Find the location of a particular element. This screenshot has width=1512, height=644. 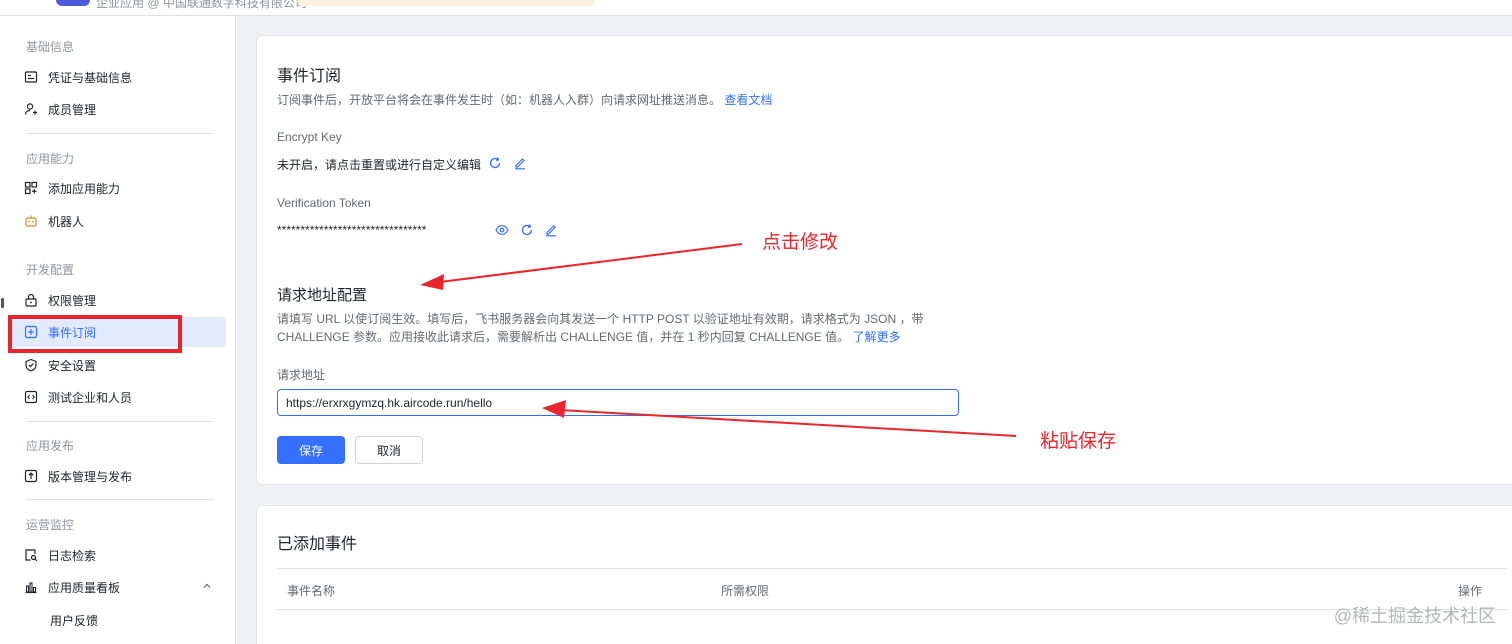

watermark: @稀土掘金技术社区 is located at coordinates (1414, 616).